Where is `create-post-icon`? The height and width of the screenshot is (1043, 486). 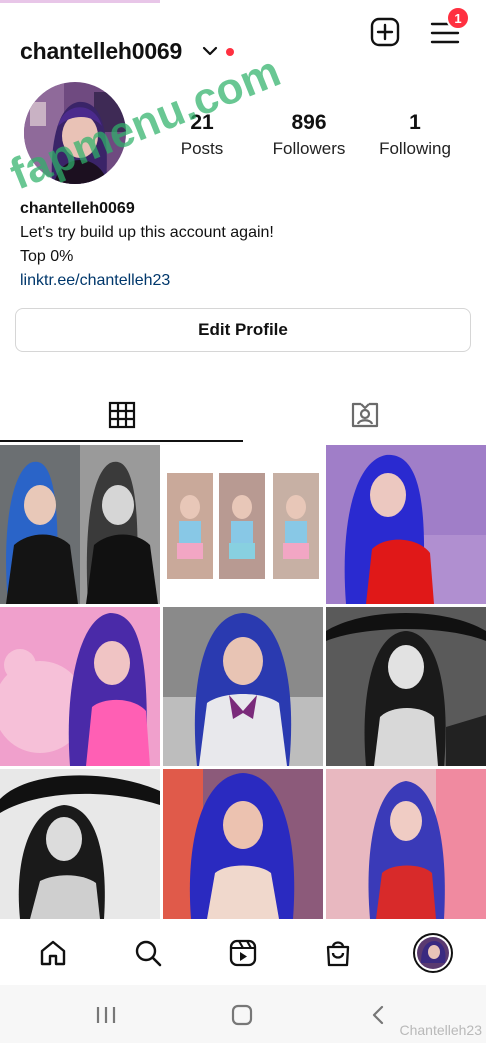 create-post-icon is located at coordinates (385, 32).